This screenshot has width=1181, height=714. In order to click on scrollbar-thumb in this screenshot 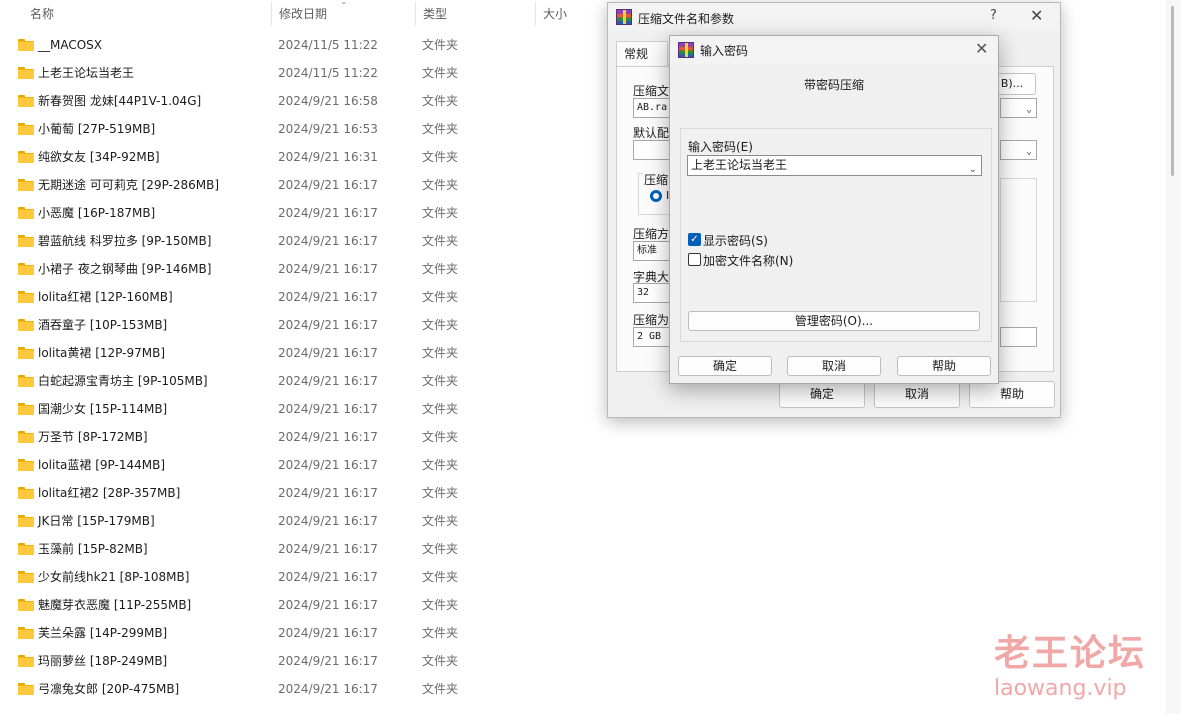, I will do `click(1172, 91)`.